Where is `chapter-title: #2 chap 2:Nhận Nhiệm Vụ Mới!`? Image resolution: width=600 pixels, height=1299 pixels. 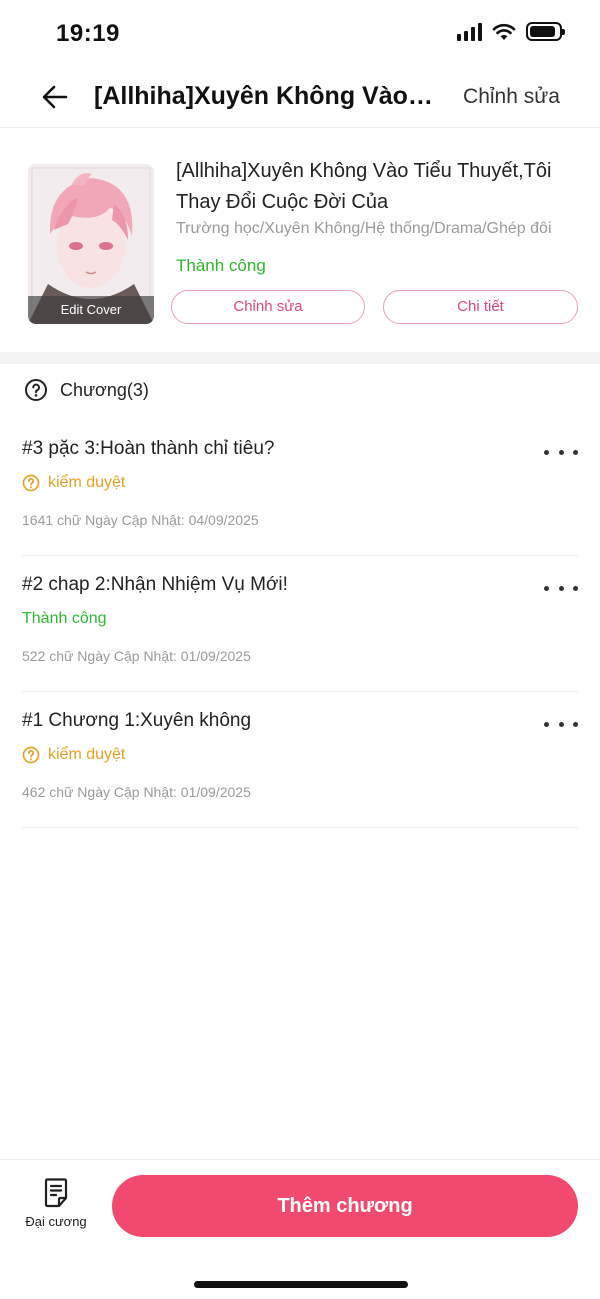 chapter-title: #2 chap 2:Nhận Nhiệm Vụ Mới! is located at coordinates (155, 584).